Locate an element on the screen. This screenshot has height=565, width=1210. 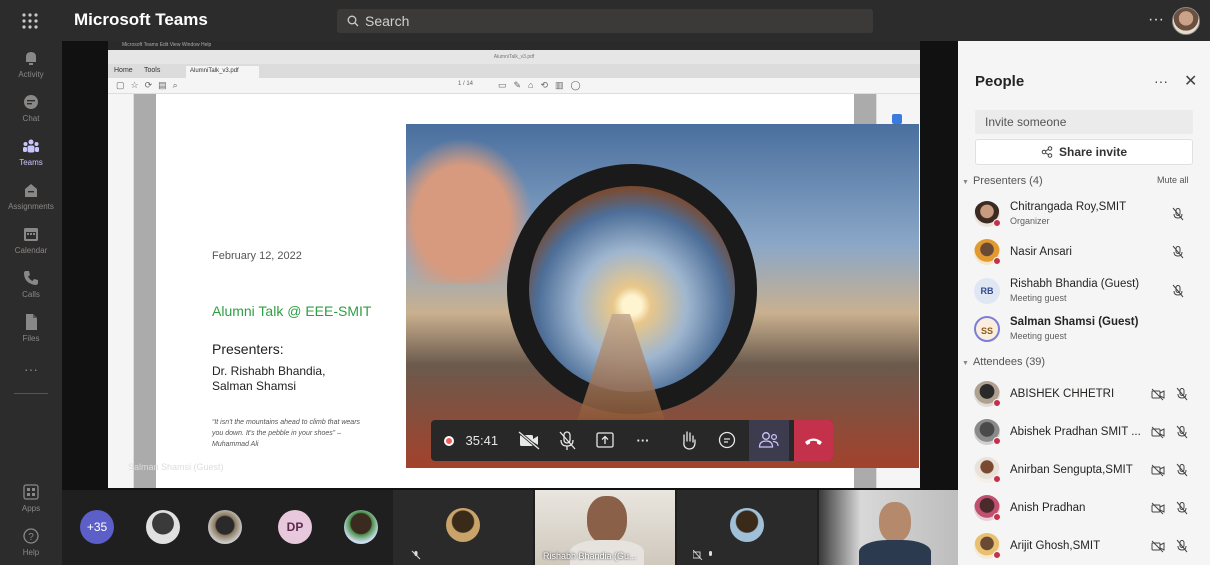
user-avatar is located at coordinates (1186, 21).